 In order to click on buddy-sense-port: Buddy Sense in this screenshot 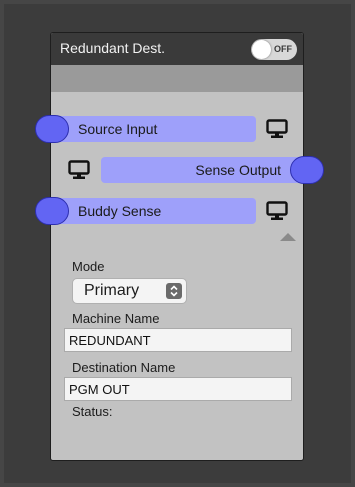, I will do `click(156, 211)`.